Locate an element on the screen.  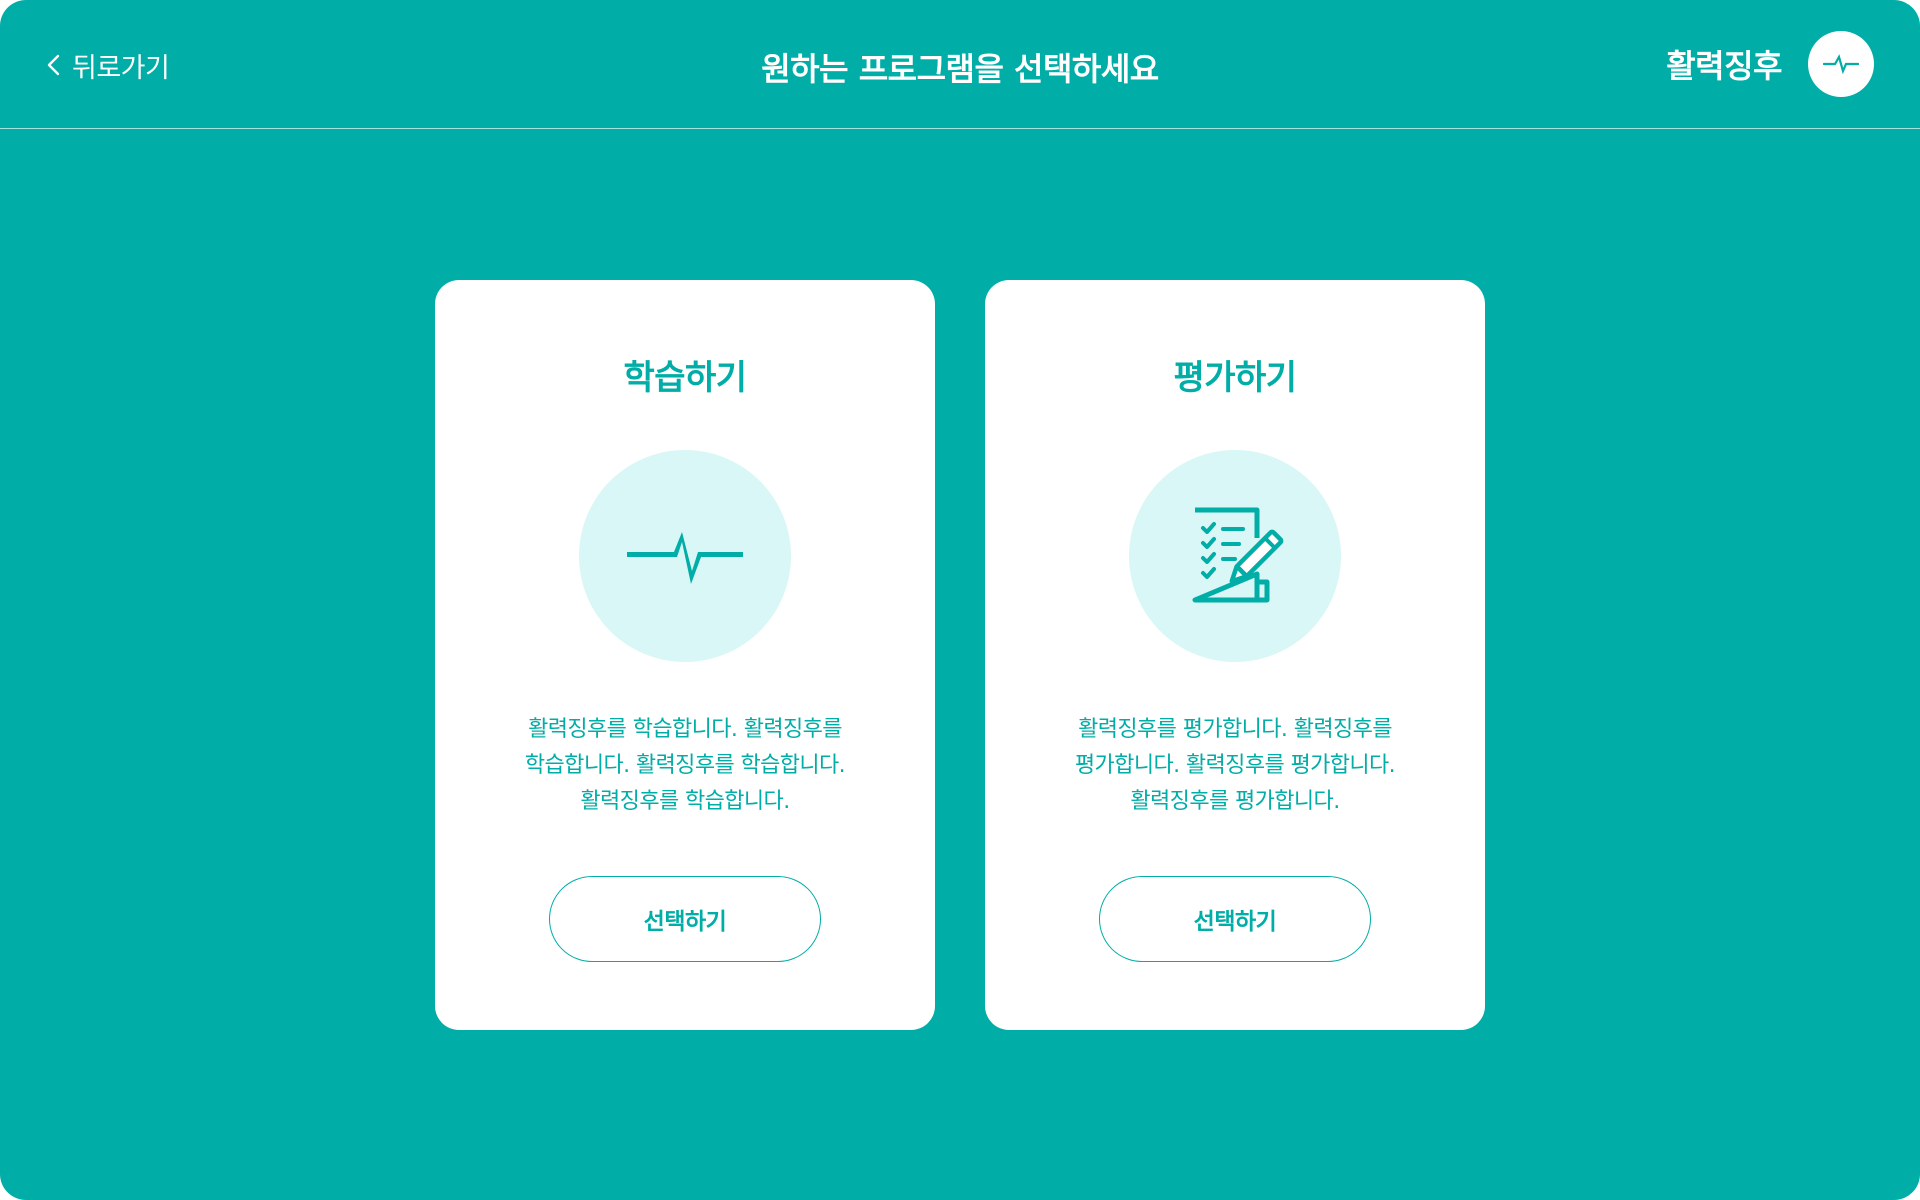
page-title: 원하는 프로그램을 선택하세요 is located at coordinates (960, 69).